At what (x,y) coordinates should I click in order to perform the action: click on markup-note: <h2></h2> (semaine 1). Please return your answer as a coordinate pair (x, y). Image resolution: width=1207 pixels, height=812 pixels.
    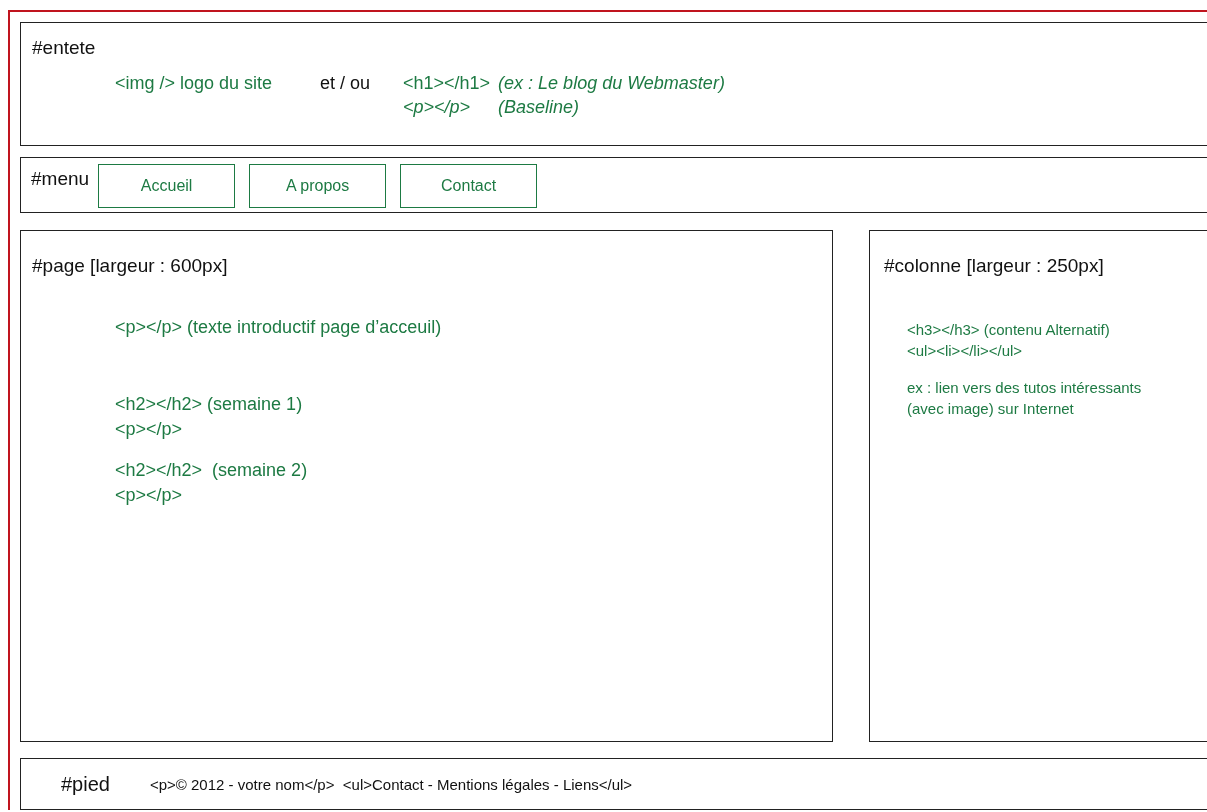
    Looking at the image, I should click on (209, 404).